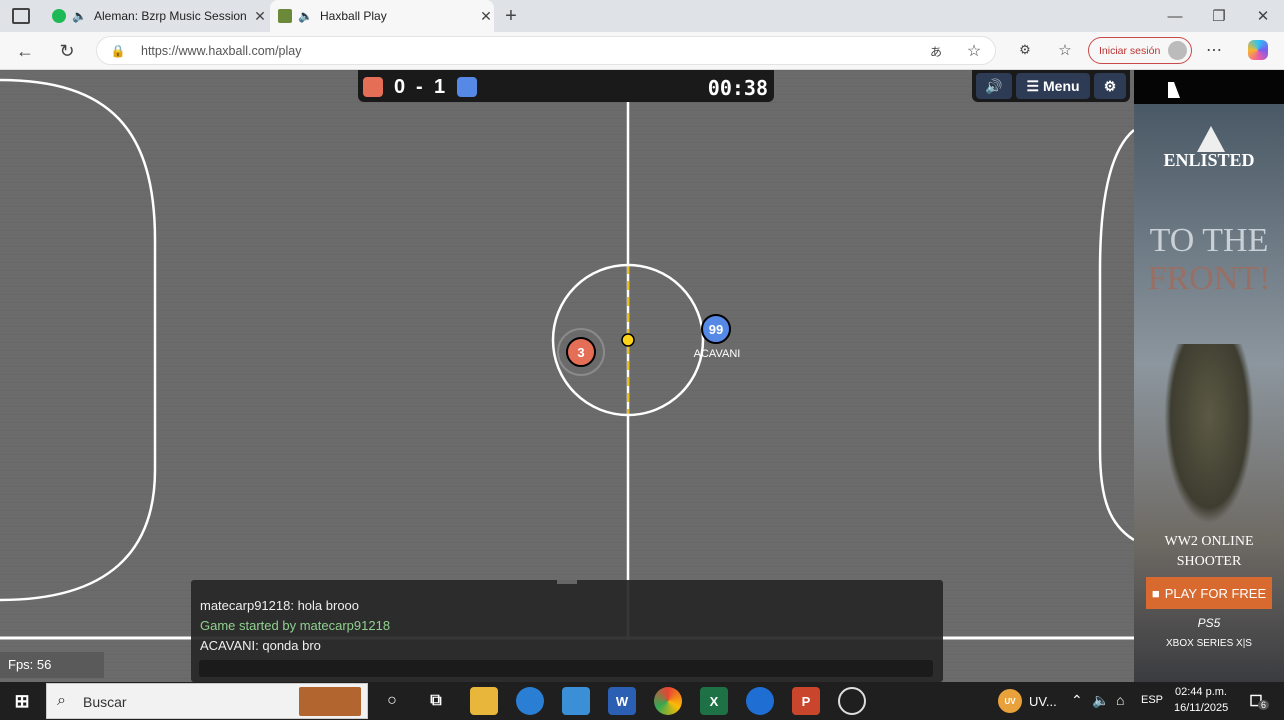  What do you see at coordinates (467, 87) in the screenshot?
I see `blue-team-icon` at bounding box center [467, 87].